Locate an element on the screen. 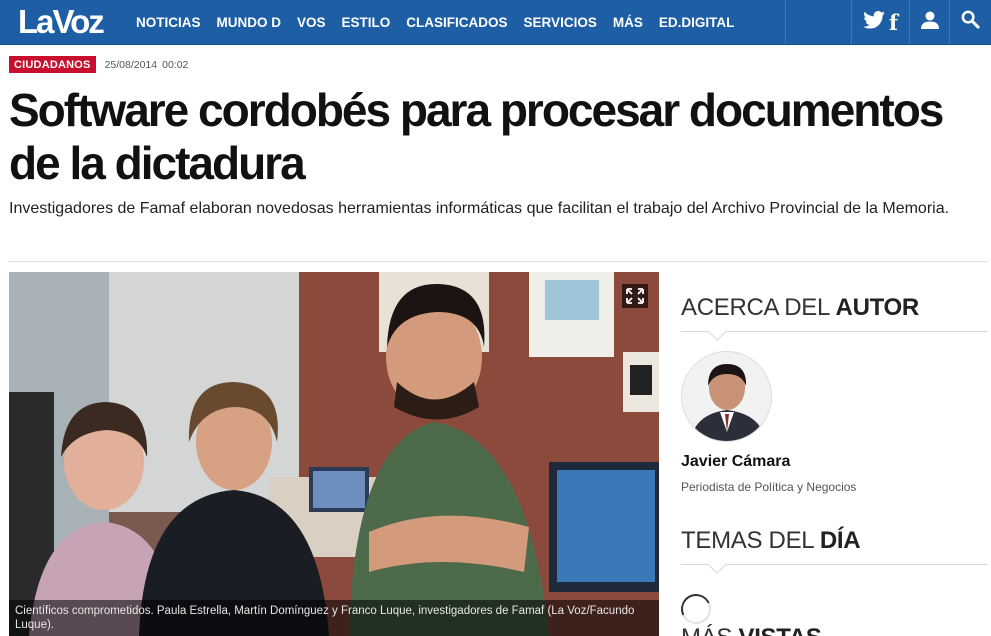 This screenshot has height=636, width=991. search-icon is located at coordinates (970, 22).